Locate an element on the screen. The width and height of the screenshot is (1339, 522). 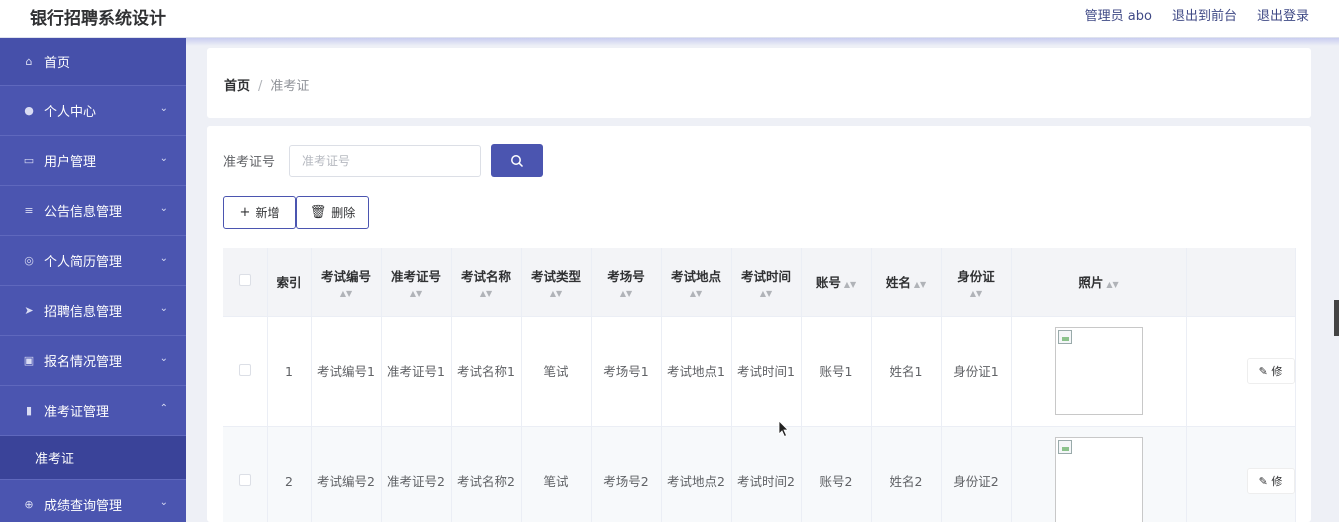
cell-exam-no: 考试编号1 is located at coordinates (346, 371).